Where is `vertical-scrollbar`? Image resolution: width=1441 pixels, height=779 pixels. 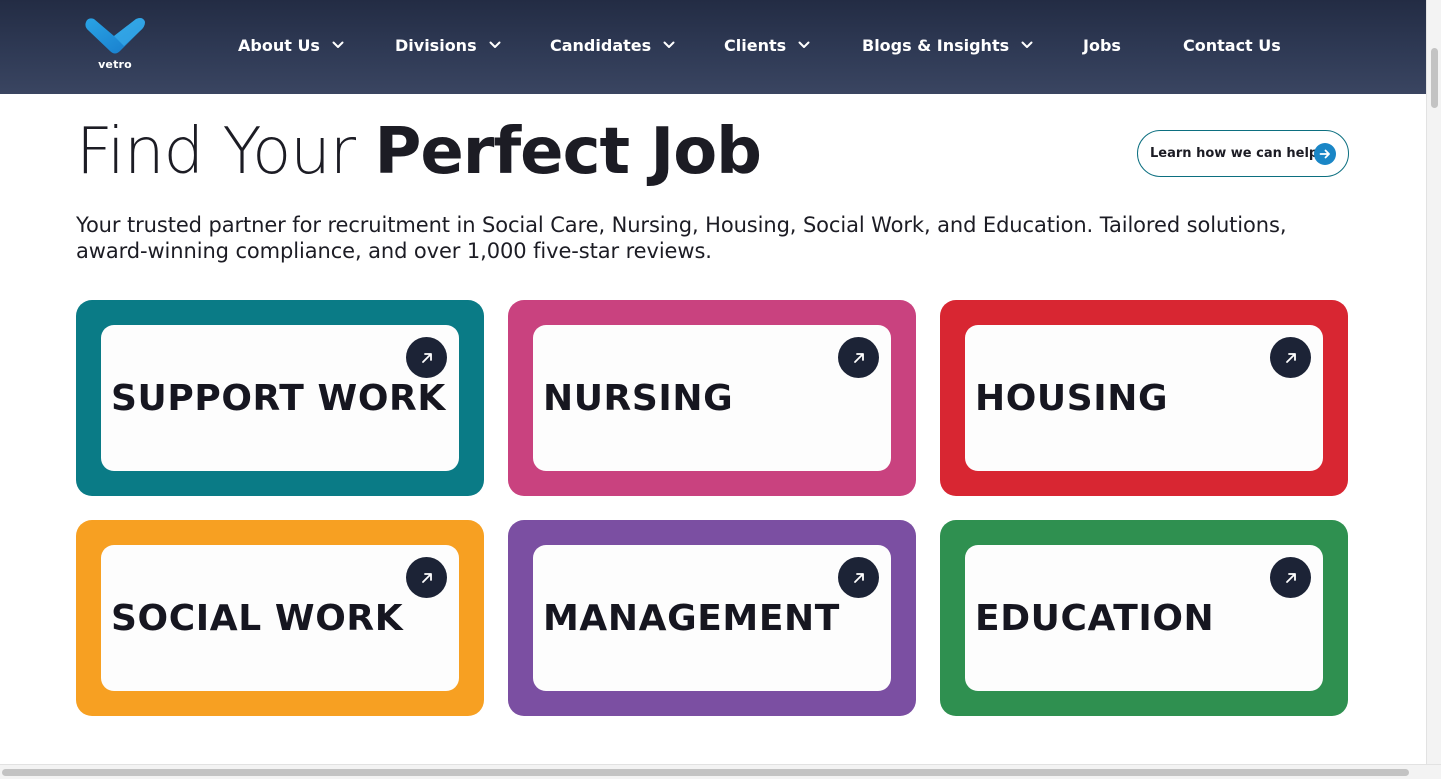
vertical-scrollbar is located at coordinates (1433, 382).